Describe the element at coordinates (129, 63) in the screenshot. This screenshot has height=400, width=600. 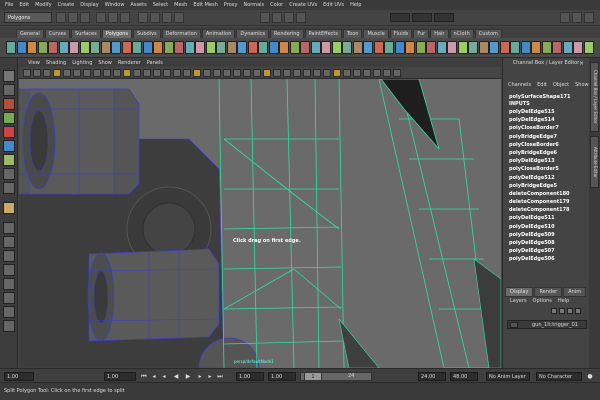
I see `viewport-menu-renderer: Renderer` at that location.